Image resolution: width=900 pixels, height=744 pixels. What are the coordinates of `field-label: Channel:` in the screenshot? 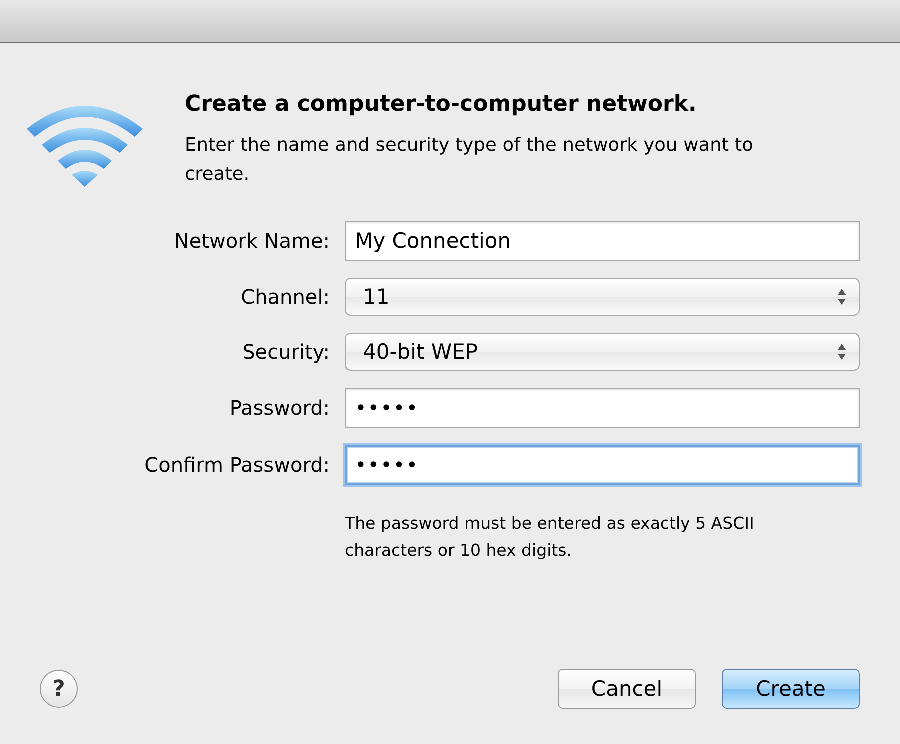 It's located at (285, 297).